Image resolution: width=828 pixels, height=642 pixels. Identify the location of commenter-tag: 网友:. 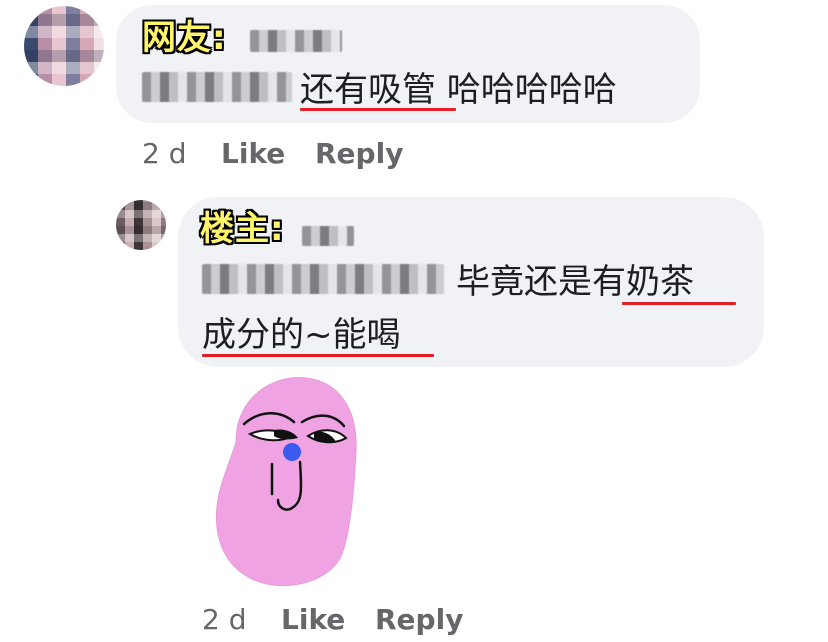
(184, 38).